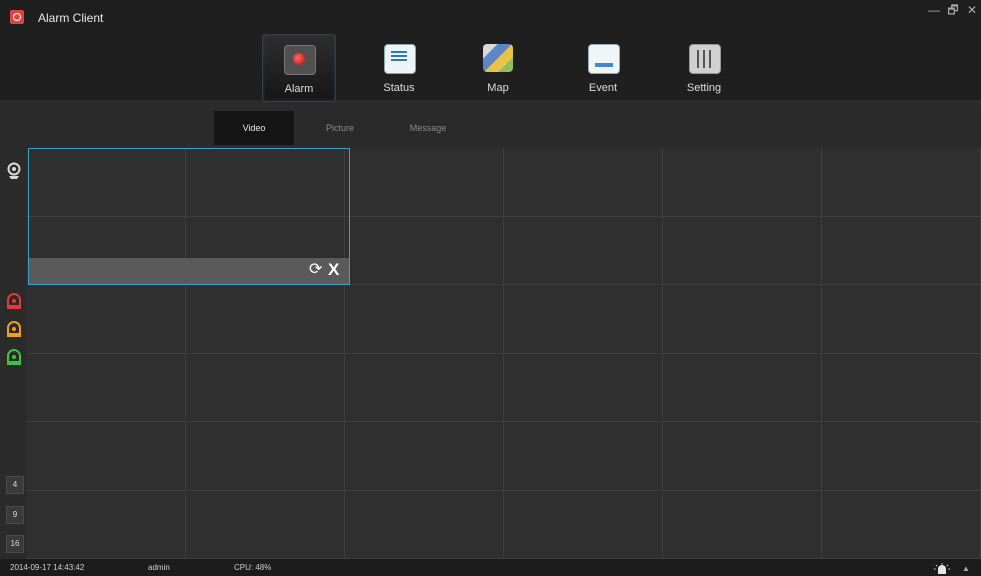 The image size is (981, 576). Describe the element at coordinates (604, 59) in the screenshot. I see `event-list-icon` at that location.